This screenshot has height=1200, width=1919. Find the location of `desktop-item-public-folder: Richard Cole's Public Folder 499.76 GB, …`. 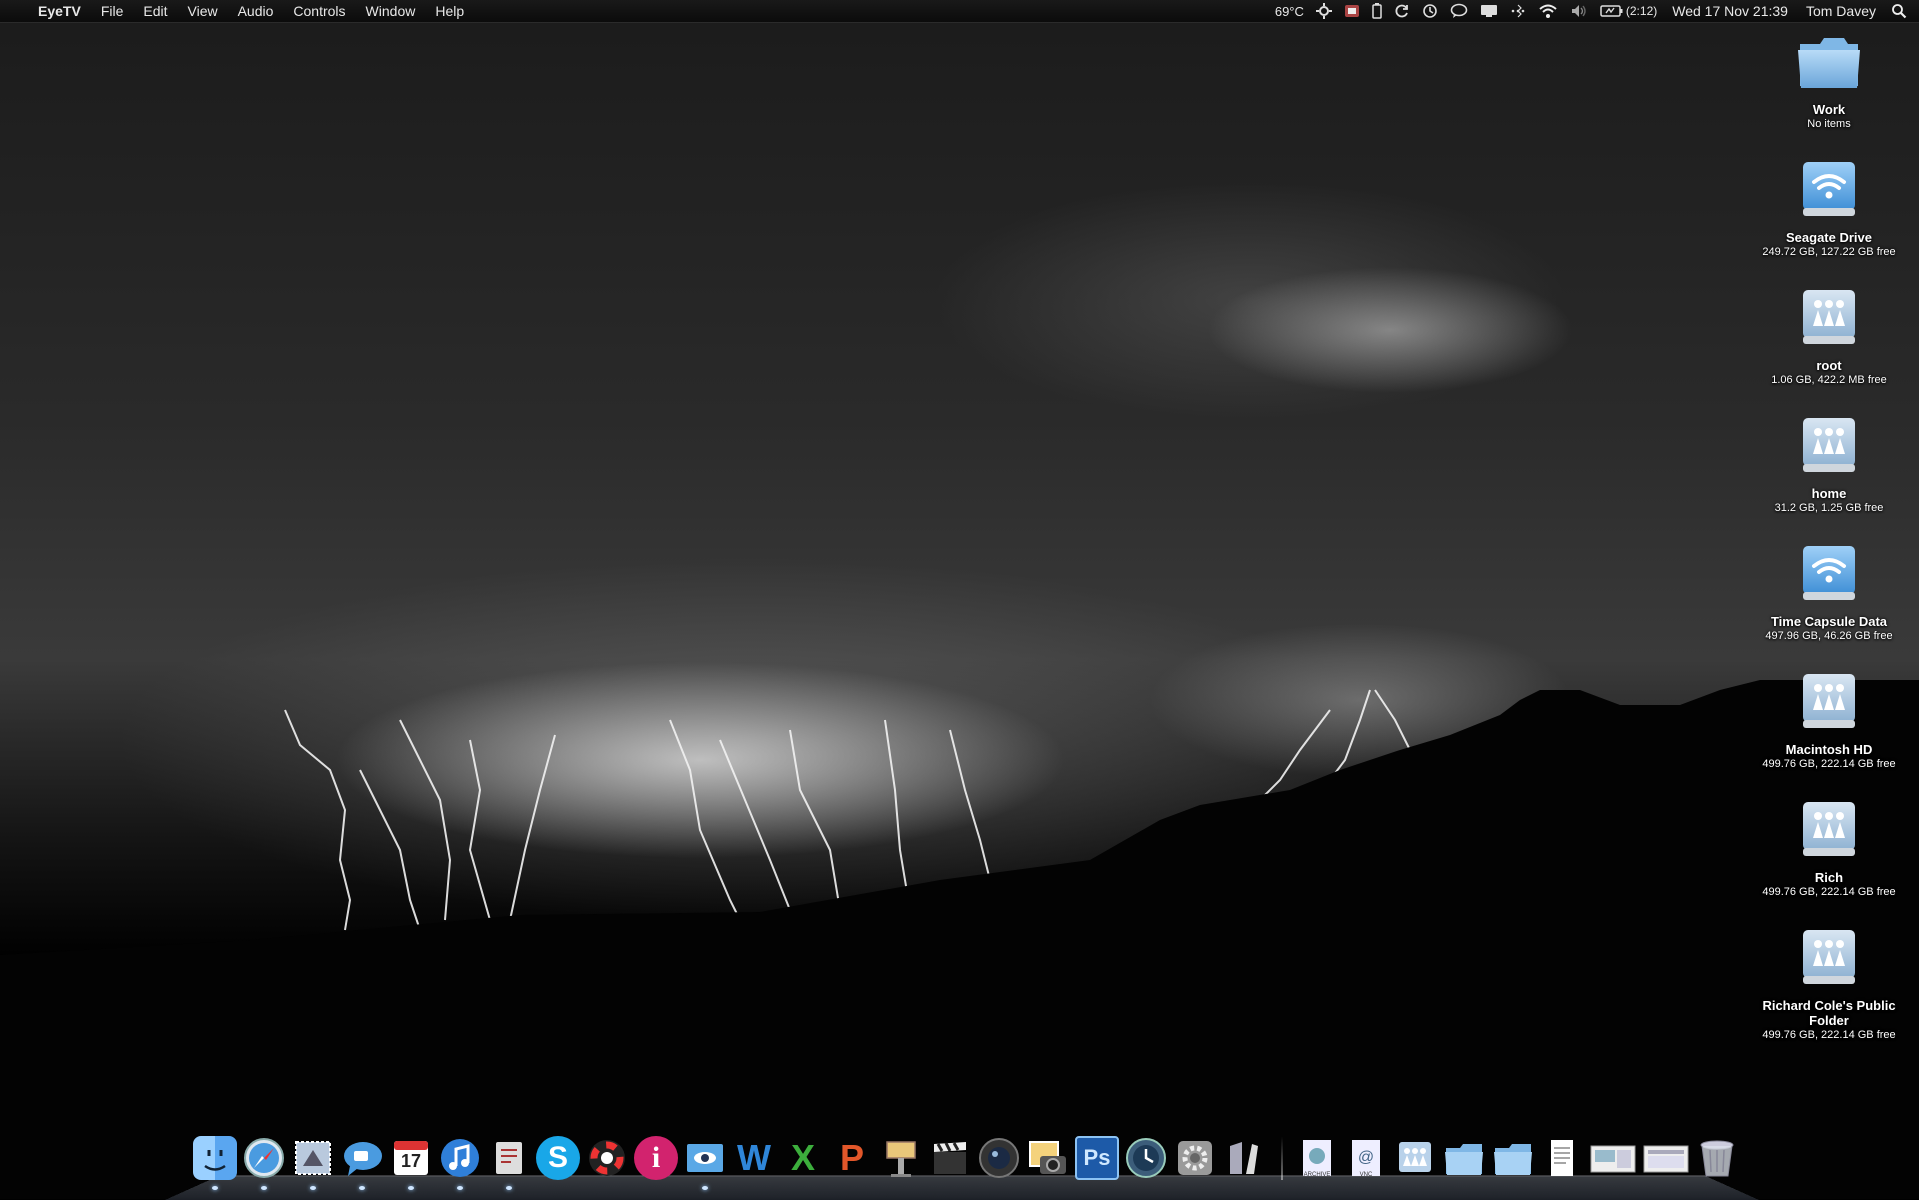

desktop-item-public-folder: Richard Cole's Public Folder 499.76 GB, … is located at coordinates (1829, 984).